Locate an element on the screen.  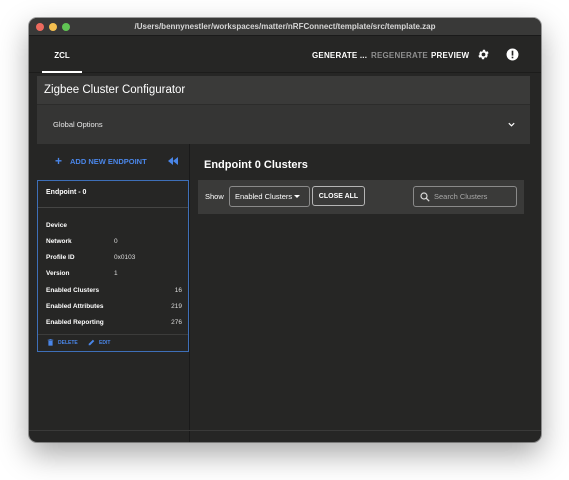
pencil-icon is located at coordinates (91, 342).